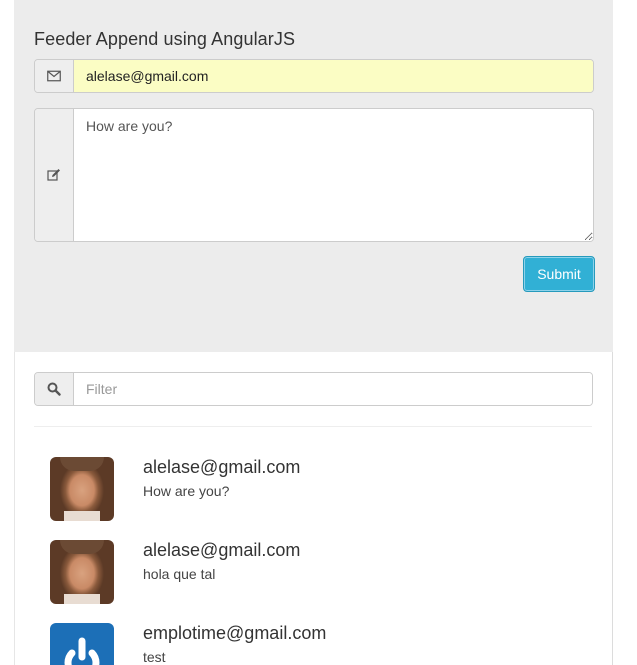 This screenshot has height=665, width=637. What do you see at coordinates (54, 389) in the screenshot?
I see `search-icon` at bounding box center [54, 389].